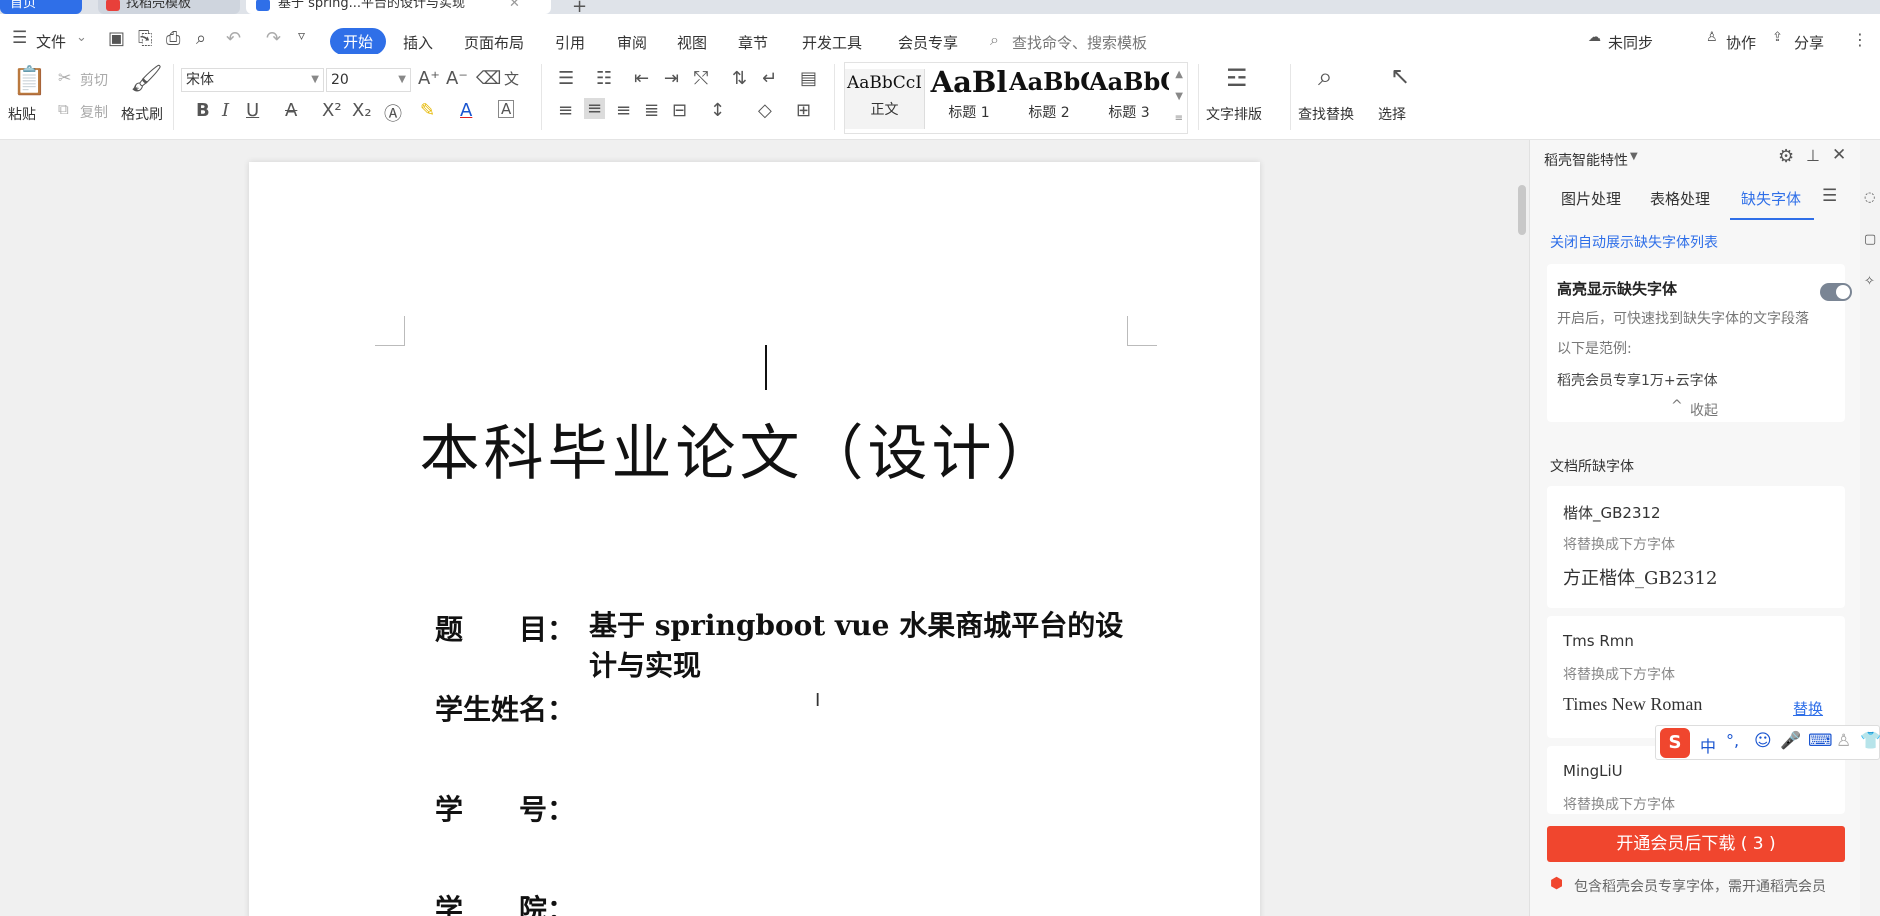 The width and height of the screenshot is (1880, 916). What do you see at coordinates (201, 38) in the screenshot?
I see `print-preview-icon: ⌕` at bounding box center [201, 38].